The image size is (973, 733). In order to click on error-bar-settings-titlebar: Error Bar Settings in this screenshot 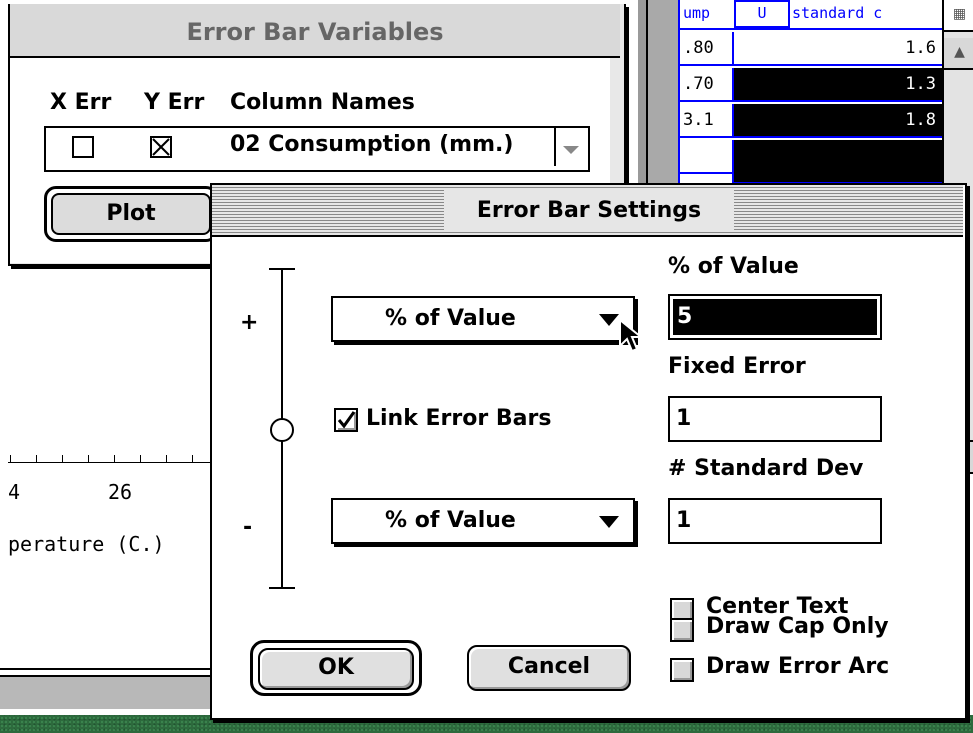, I will do `click(587, 211)`.